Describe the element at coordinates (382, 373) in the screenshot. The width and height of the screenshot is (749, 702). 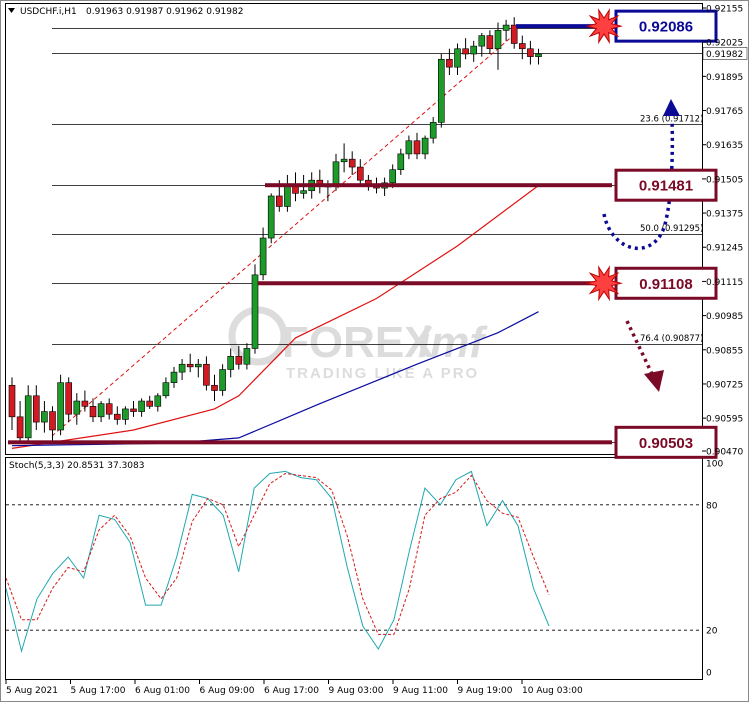
I see `watermark-tagline: TRADING LIKE A PRO` at that location.